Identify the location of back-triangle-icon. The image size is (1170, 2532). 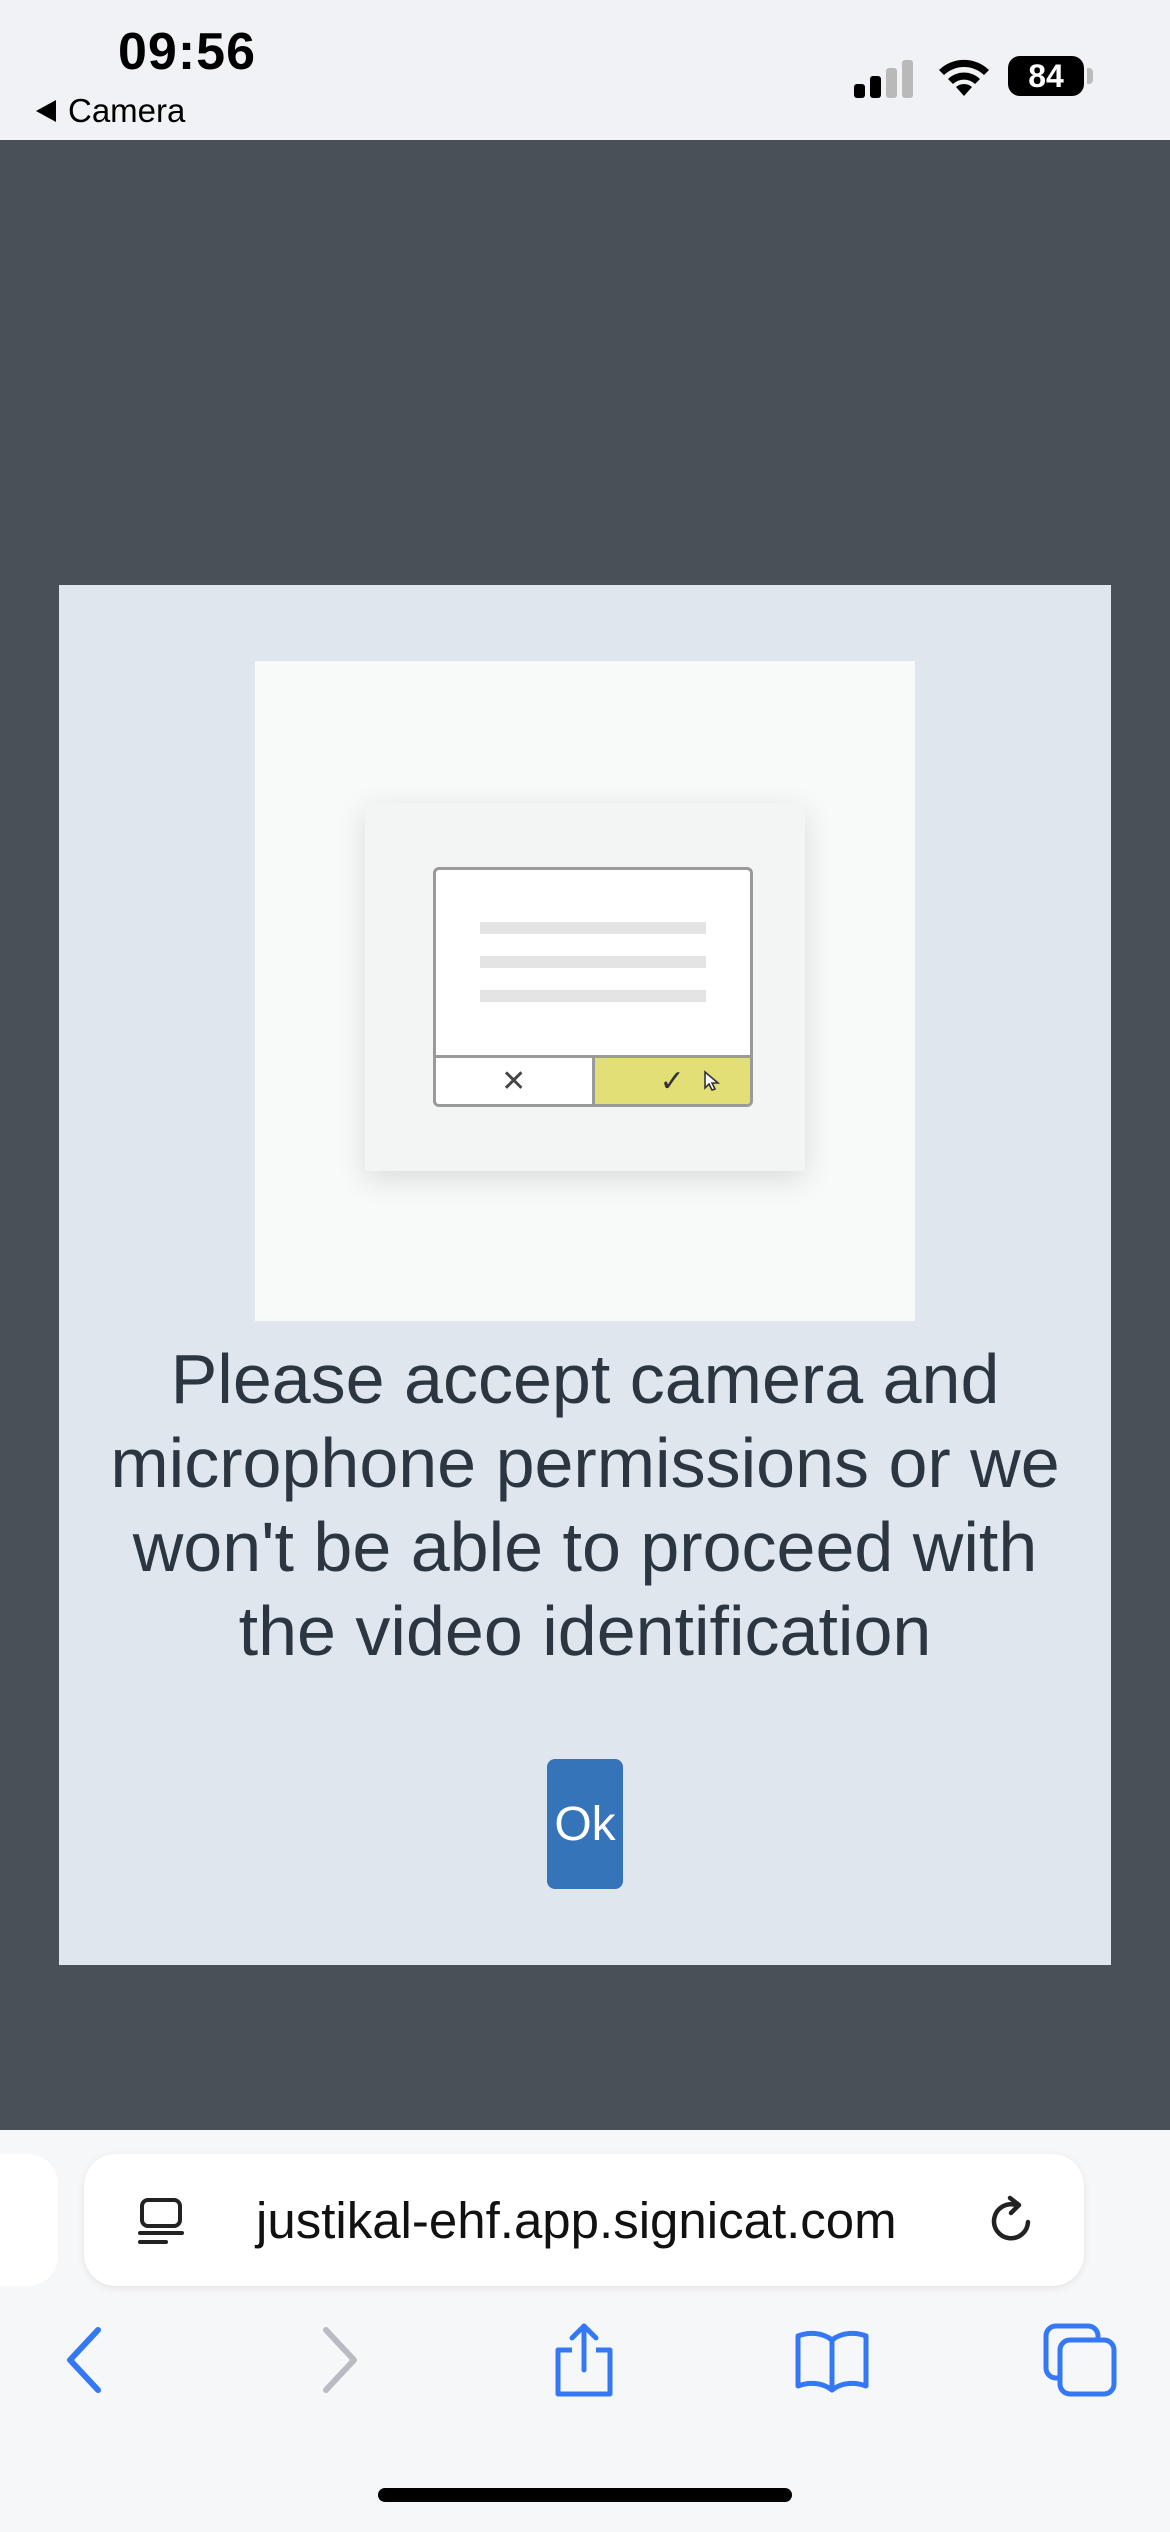
(46, 111).